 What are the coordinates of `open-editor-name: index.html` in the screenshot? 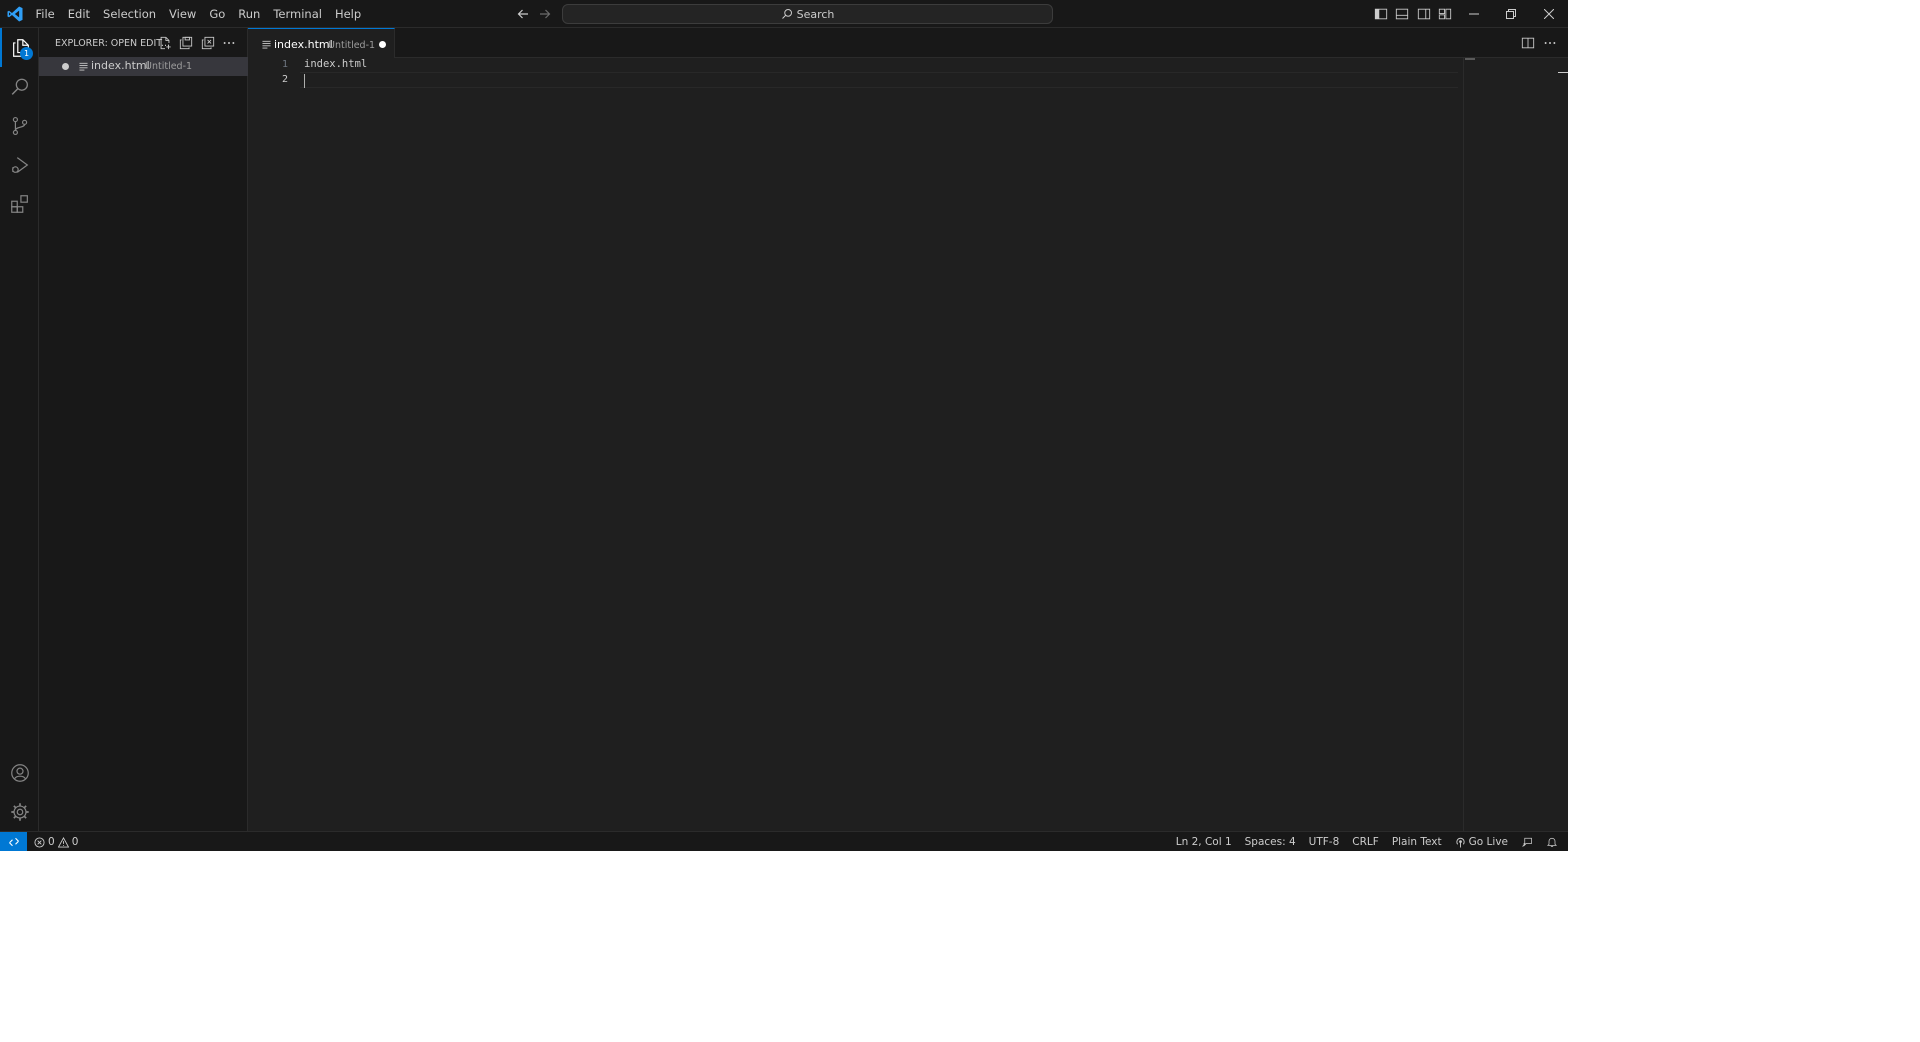 It's located at (120, 65).